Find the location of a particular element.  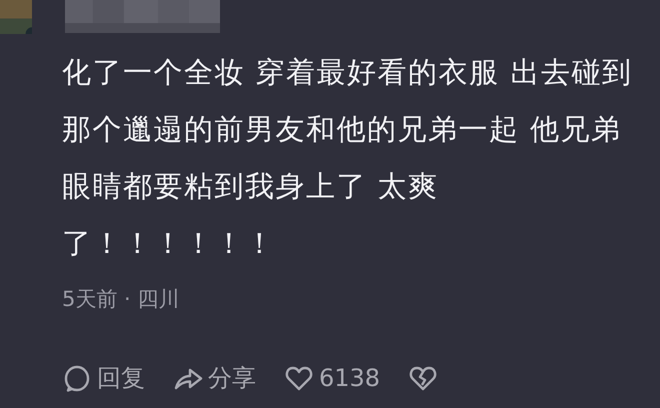

comment-meta: 5天前 · 四川 is located at coordinates (121, 299).